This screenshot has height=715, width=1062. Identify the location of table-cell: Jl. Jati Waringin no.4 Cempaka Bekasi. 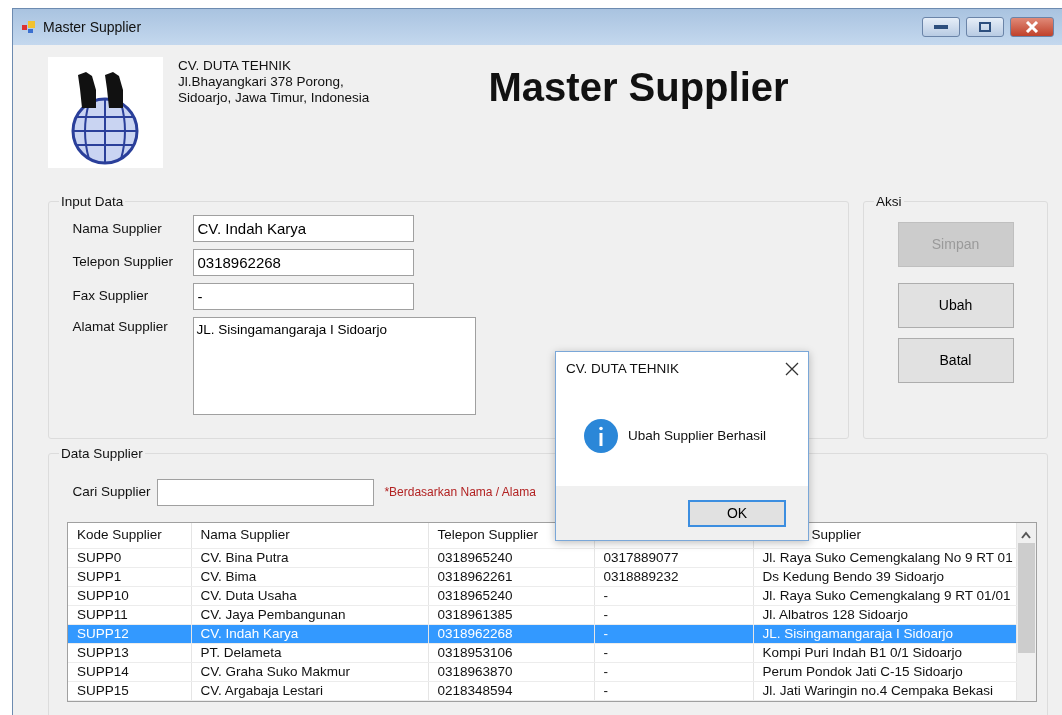
(884, 691).